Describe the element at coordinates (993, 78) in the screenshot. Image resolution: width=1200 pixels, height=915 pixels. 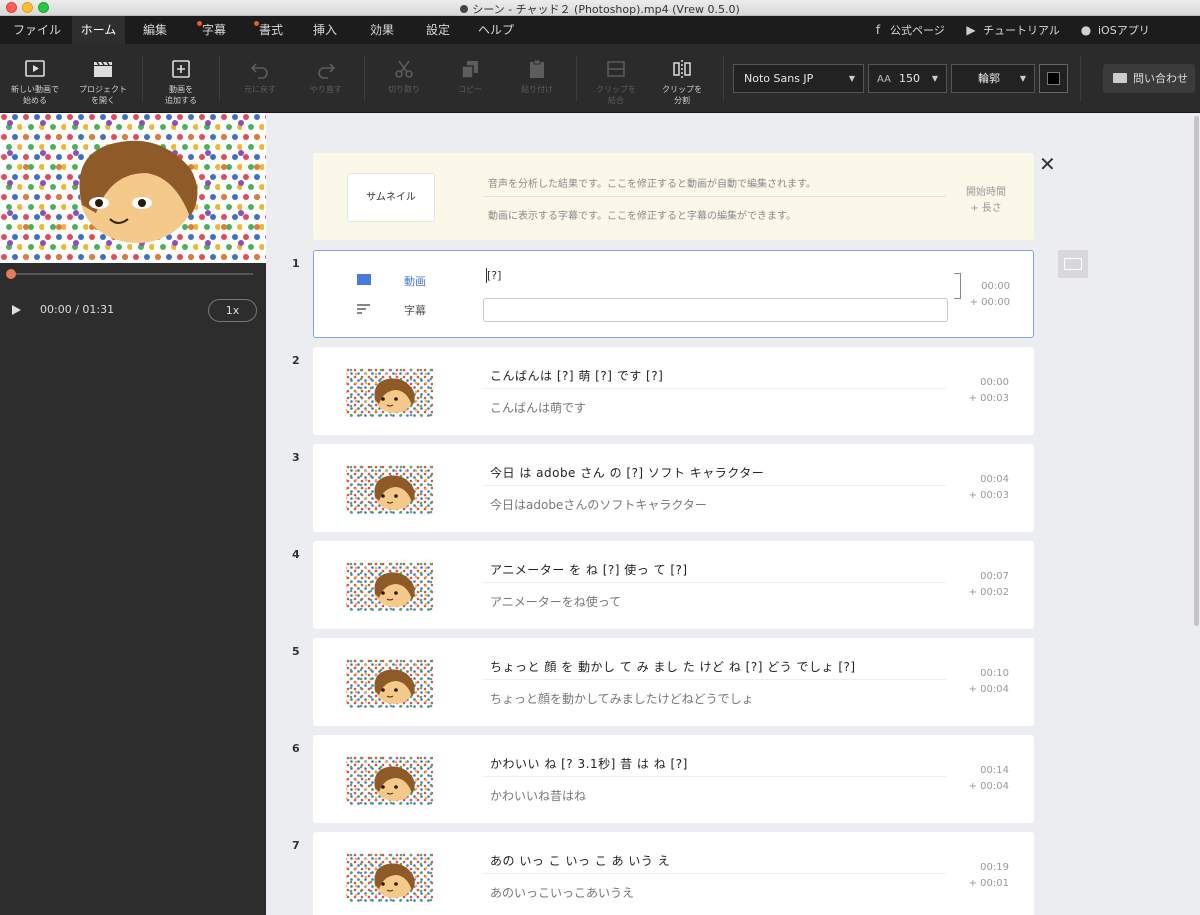
I see `outline-select: 輪郭 ▼` at that location.